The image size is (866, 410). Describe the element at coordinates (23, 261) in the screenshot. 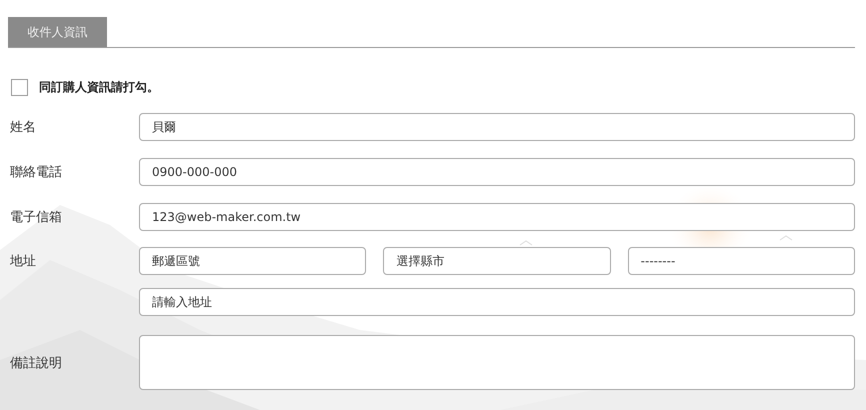

I see `field-label: 地址` at that location.